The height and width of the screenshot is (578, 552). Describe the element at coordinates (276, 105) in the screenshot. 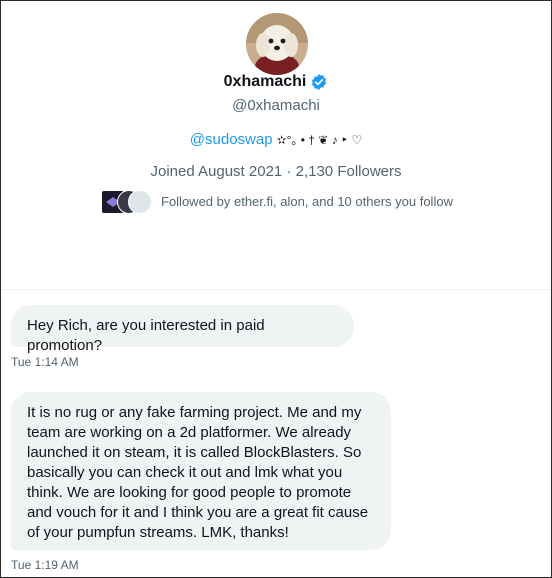

I see `profile-handle: @0xhamachi` at that location.